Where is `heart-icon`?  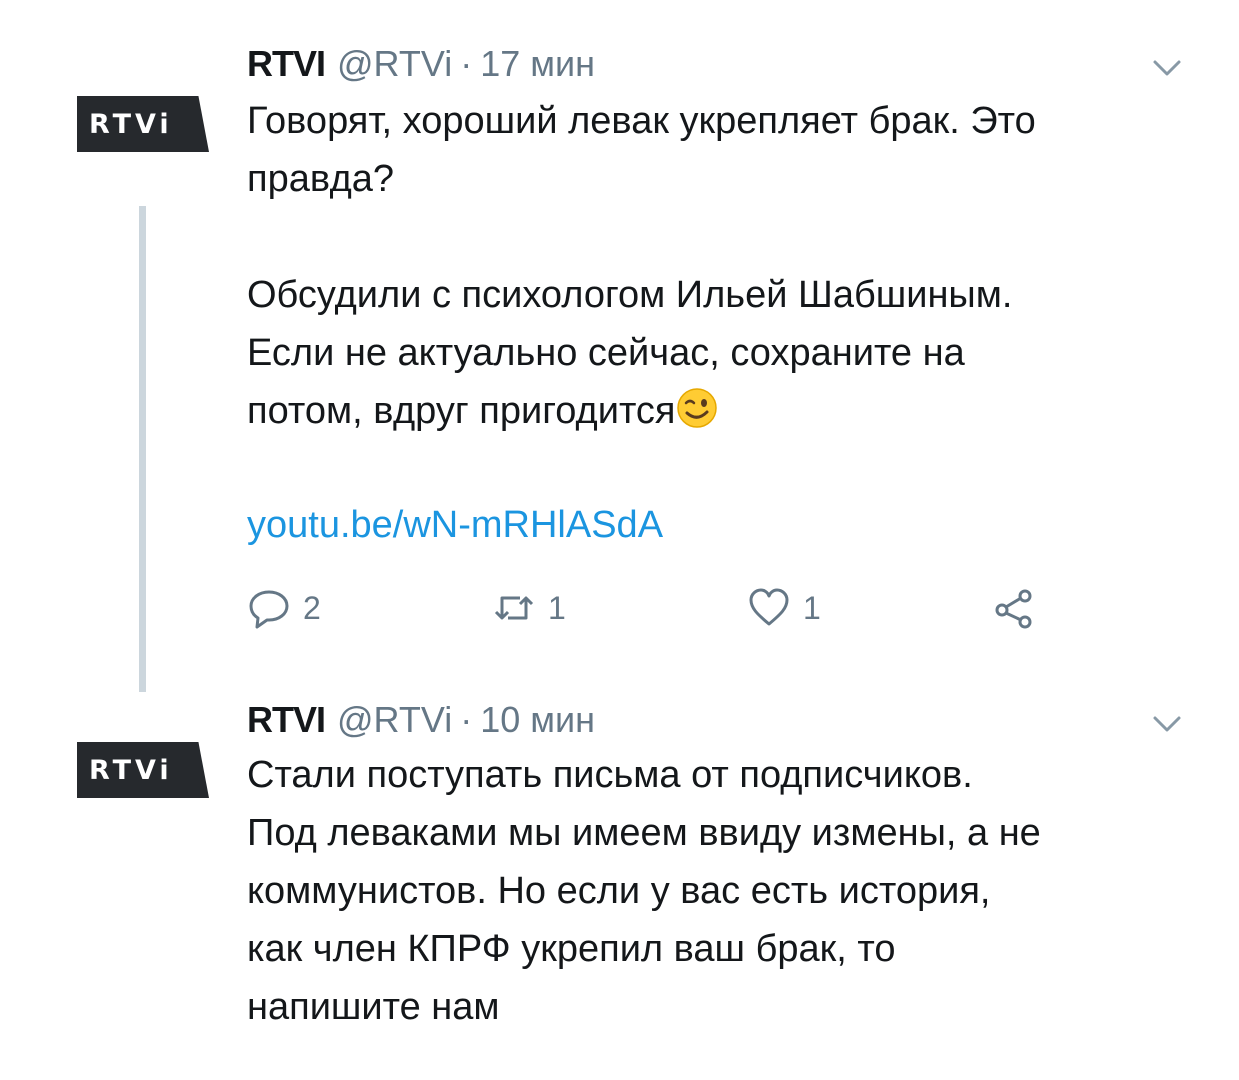
heart-icon is located at coordinates (769, 607).